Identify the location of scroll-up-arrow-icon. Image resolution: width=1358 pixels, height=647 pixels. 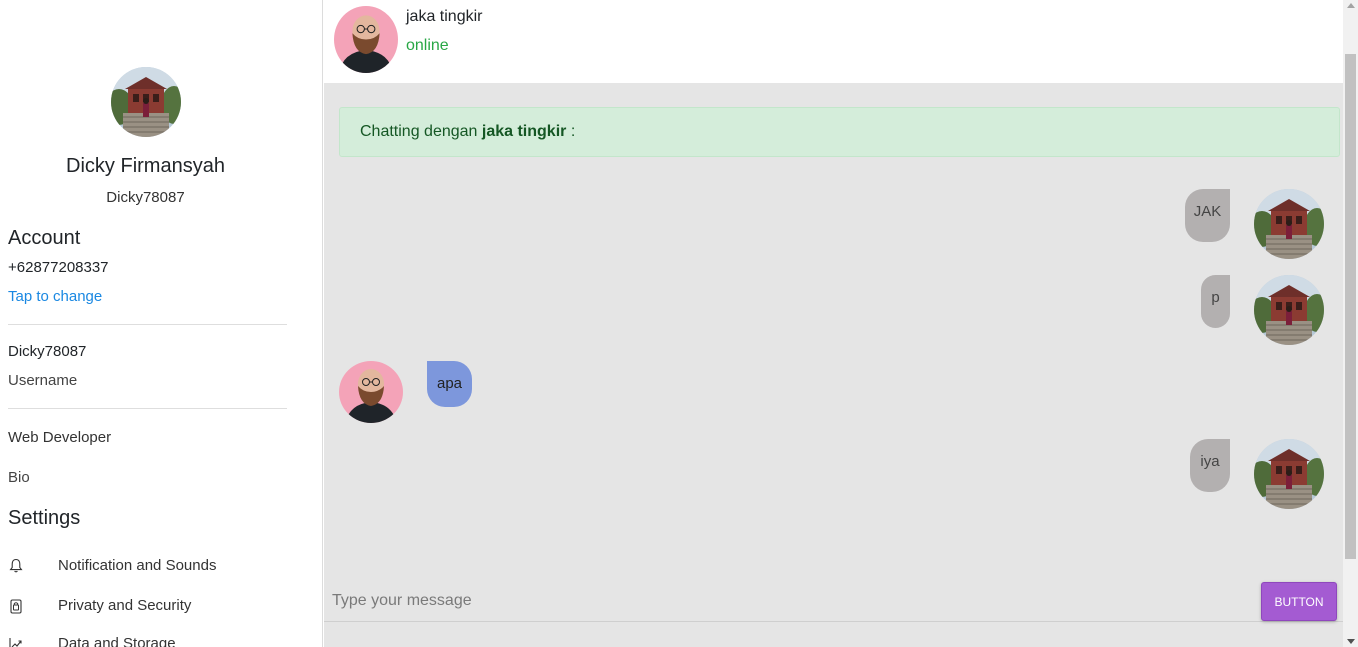
(1351, 5).